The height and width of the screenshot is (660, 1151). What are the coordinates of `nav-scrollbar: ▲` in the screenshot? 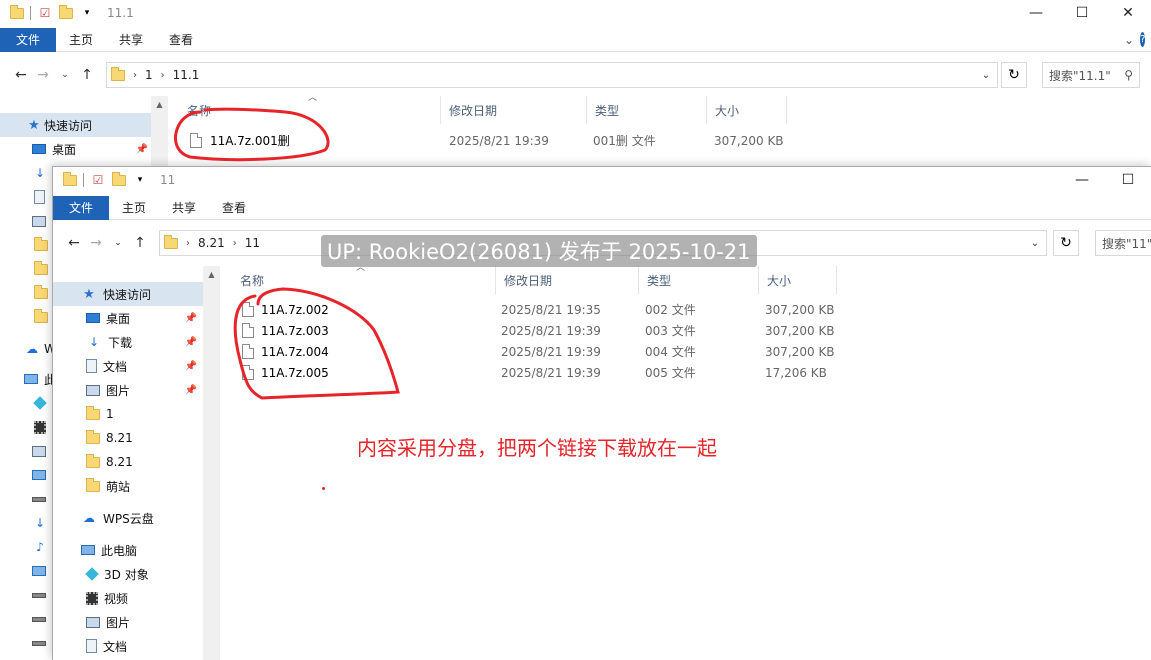 It's located at (211, 463).